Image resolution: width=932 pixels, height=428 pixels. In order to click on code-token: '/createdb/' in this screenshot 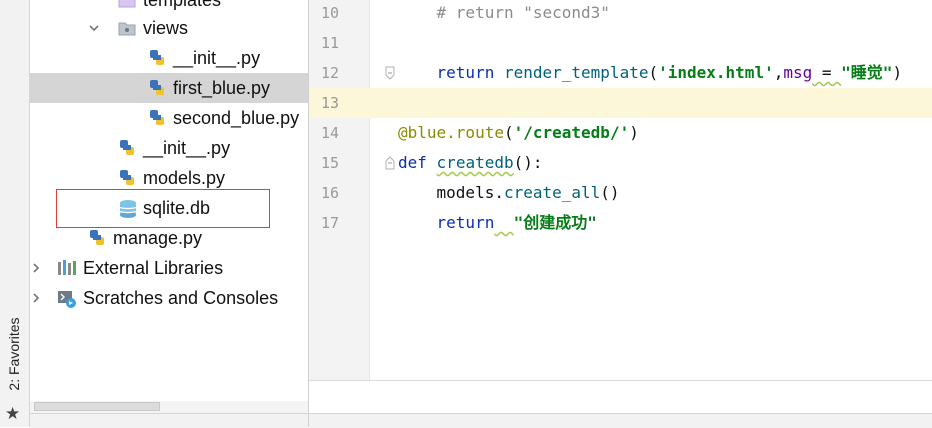, I will do `click(571, 132)`.